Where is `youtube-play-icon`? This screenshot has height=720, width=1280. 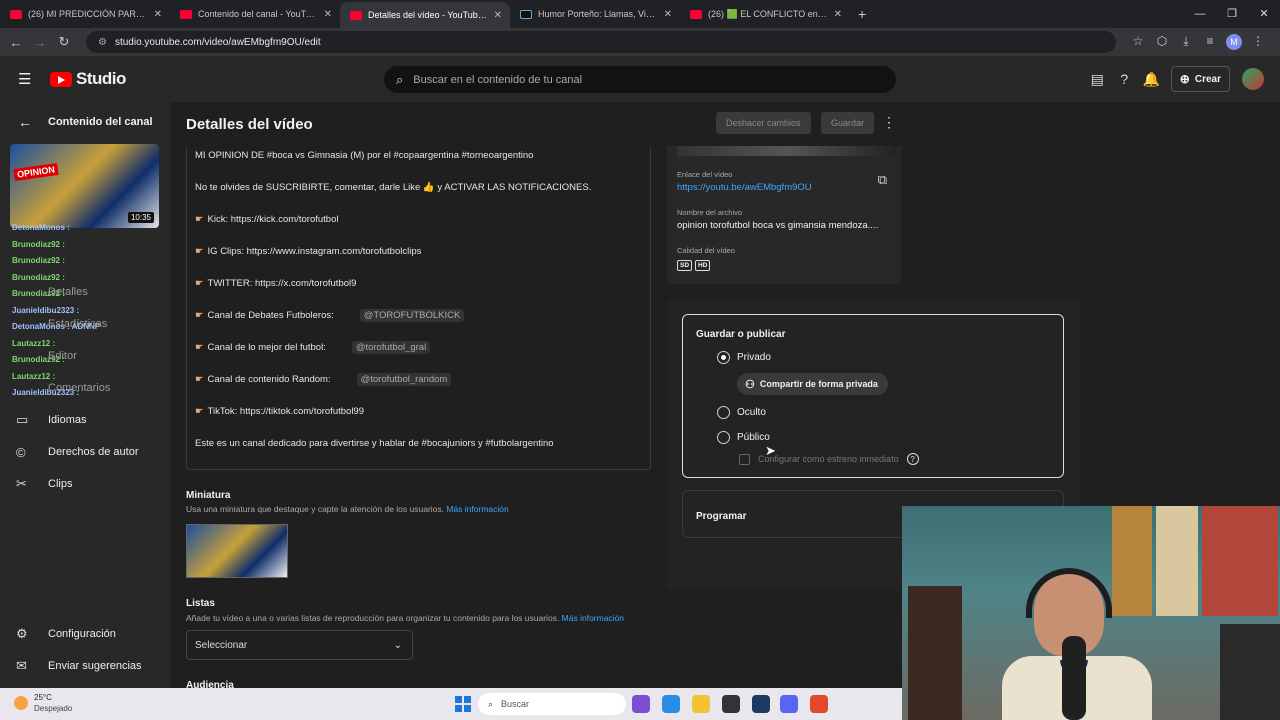 youtube-play-icon is located at coordinates (61, 79).